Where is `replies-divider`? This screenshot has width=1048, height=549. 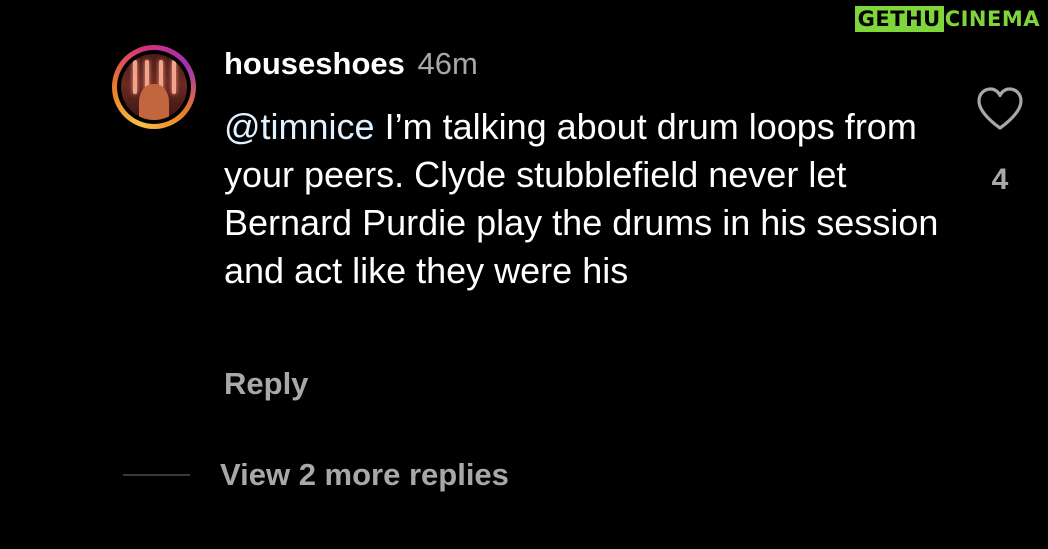 replies-divider is located at coordinates (156, 475).